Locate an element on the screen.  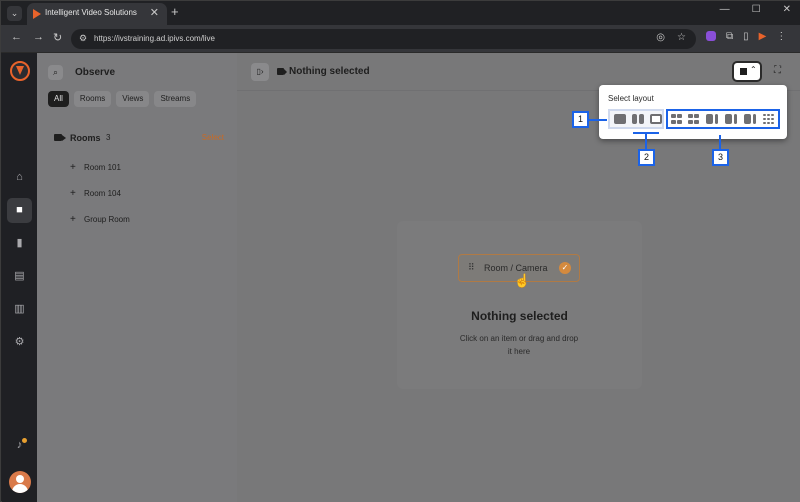
close-window-button: ✕ is located at coordinates (787, 9).